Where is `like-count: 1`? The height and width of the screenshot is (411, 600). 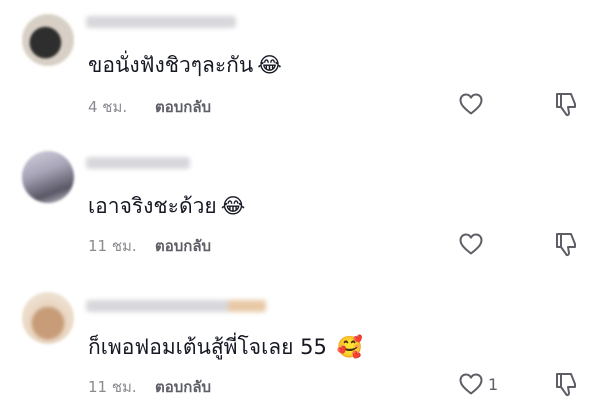
like-count: 1 is located at coordinates (493, 384).